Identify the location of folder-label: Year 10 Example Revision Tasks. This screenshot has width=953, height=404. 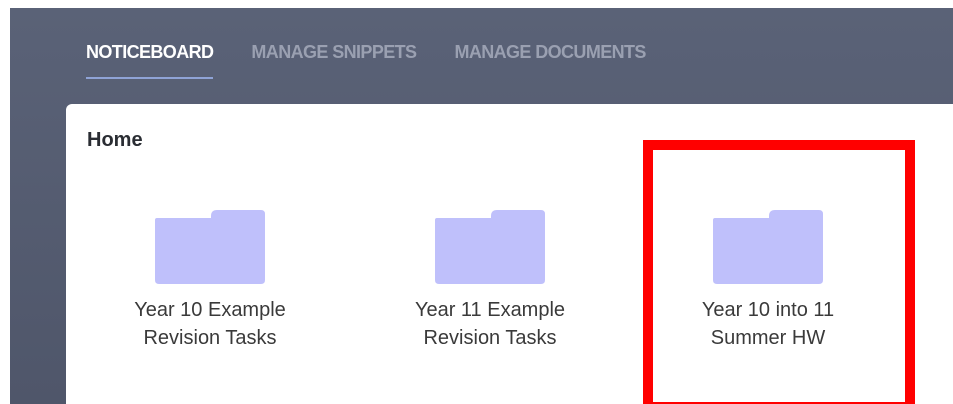
(210, 324).